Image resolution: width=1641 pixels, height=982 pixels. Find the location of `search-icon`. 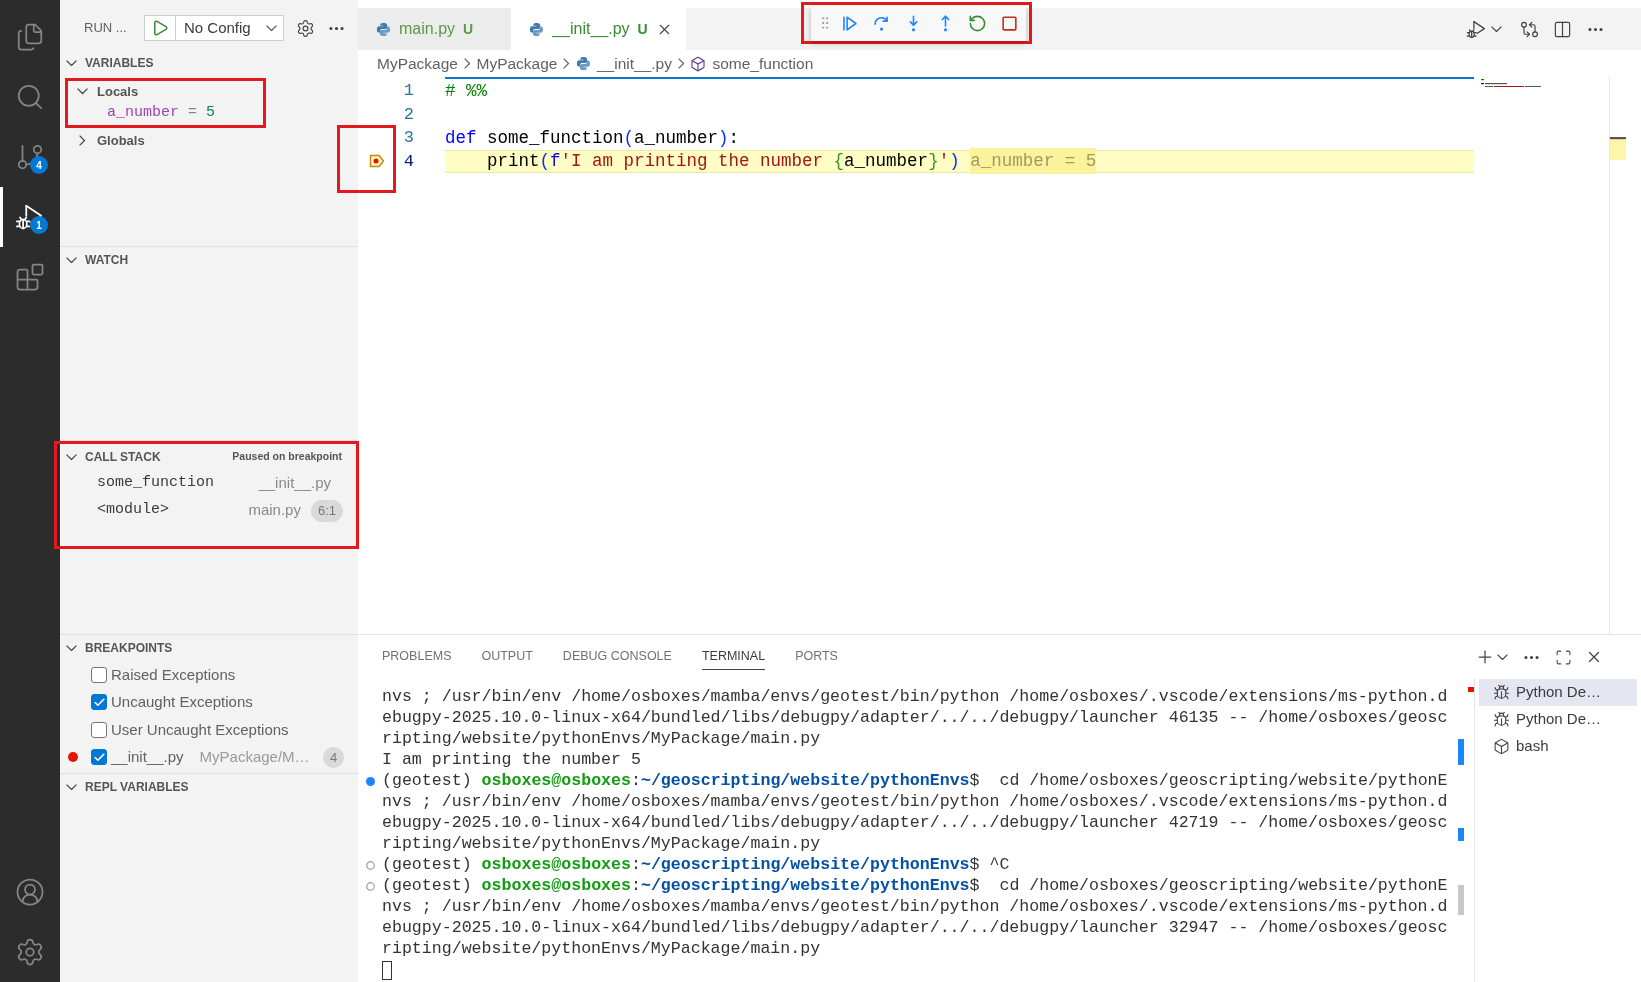

search-icon is located at coordinates (30, 97).